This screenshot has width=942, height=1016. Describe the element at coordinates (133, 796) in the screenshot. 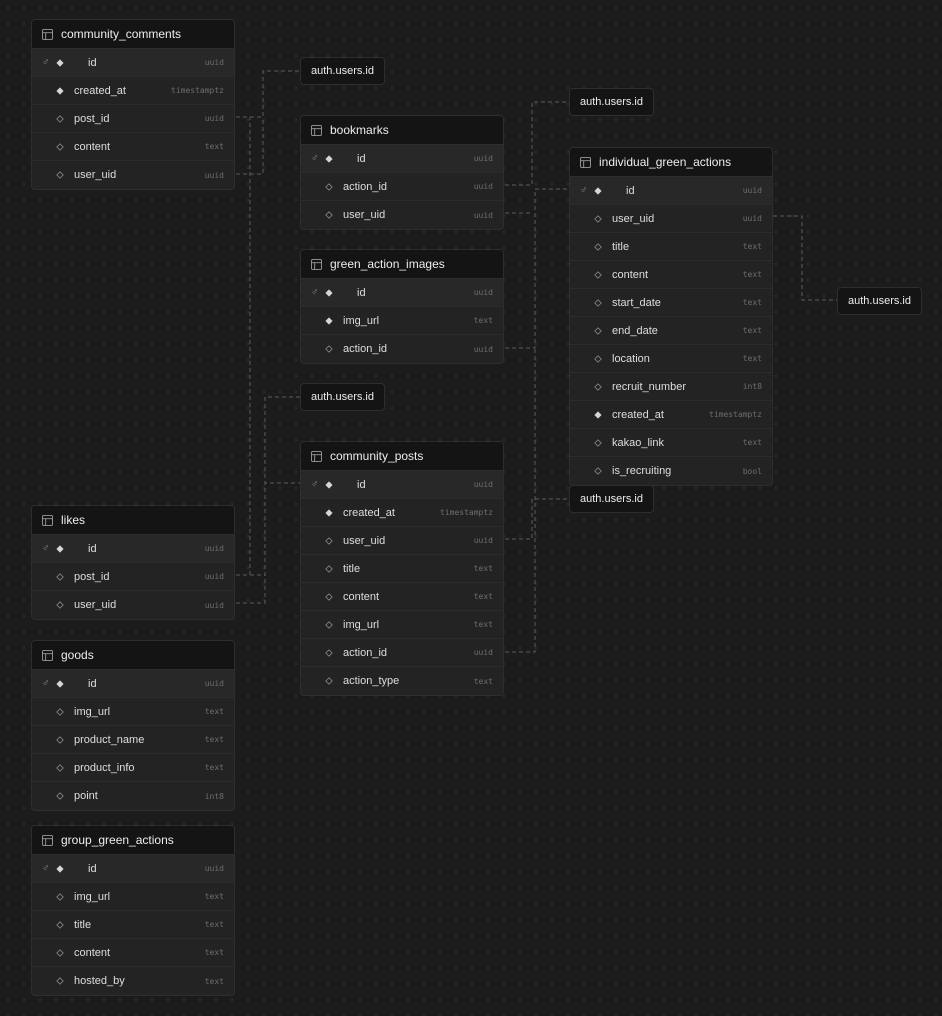

I see `column-row: point int8` at that location.